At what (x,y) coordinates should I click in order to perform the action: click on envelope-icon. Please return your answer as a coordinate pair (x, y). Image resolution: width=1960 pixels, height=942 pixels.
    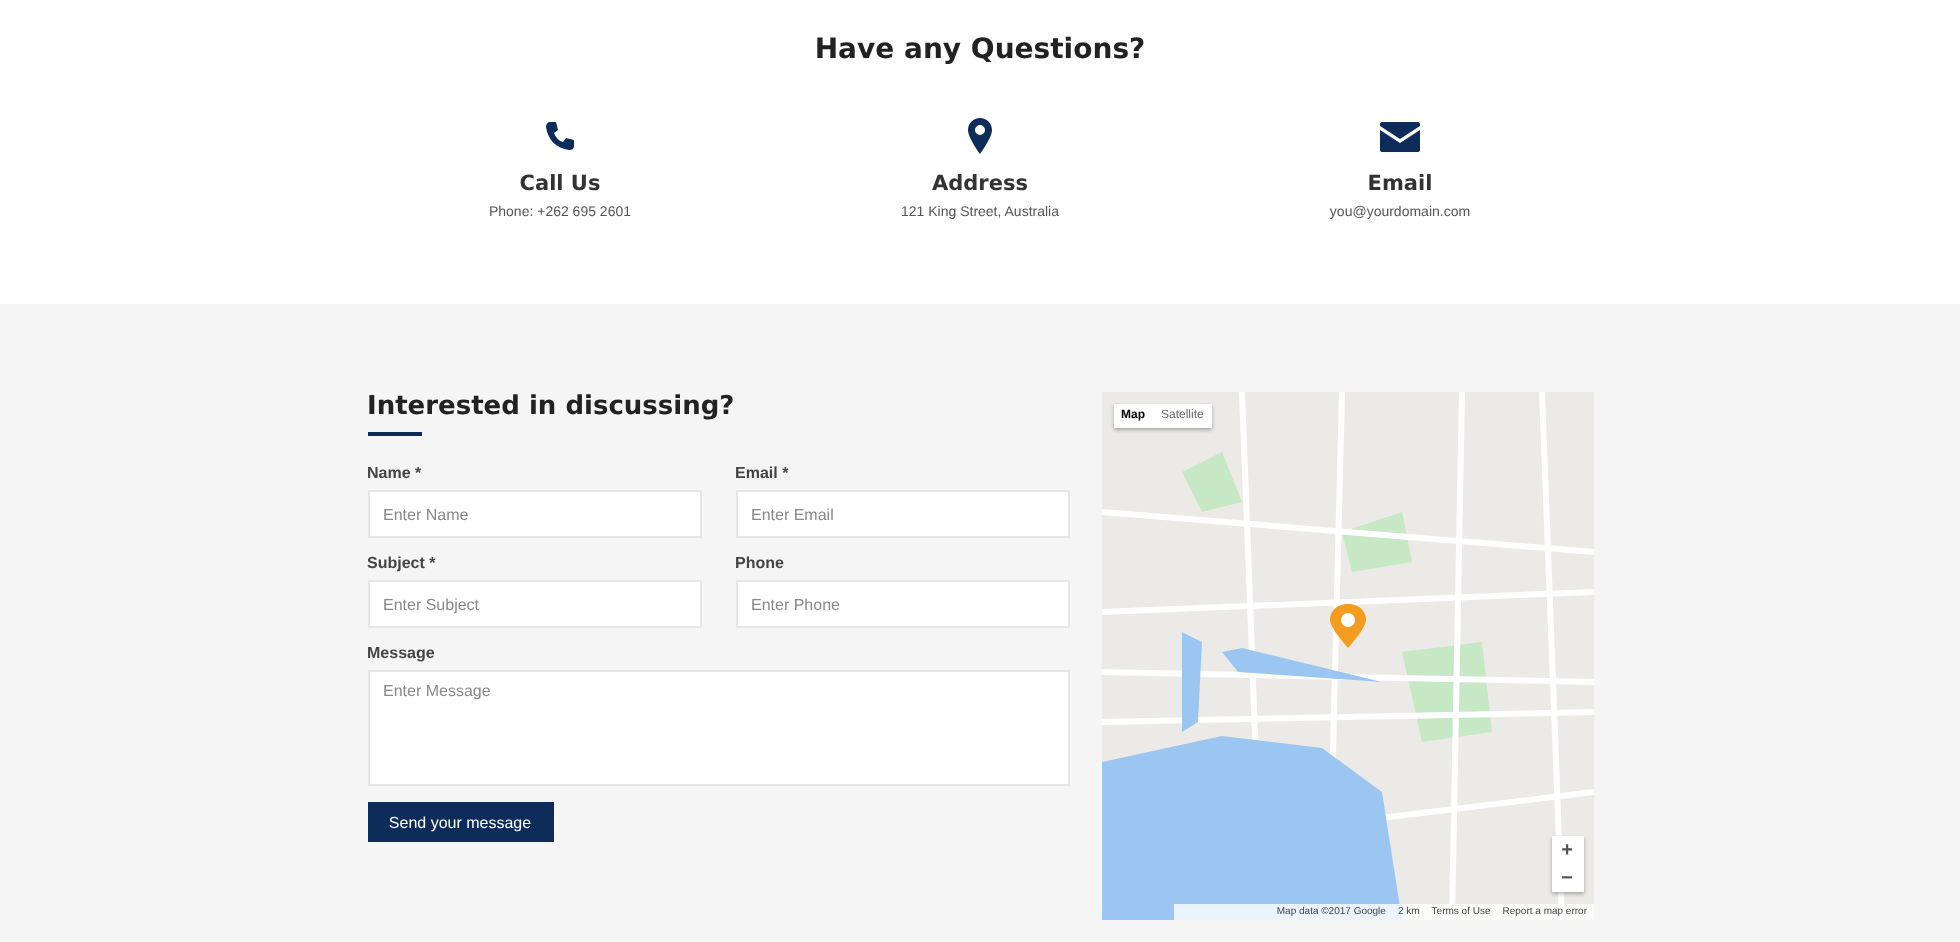
    Looking at the image, I should click on (1400, 136).